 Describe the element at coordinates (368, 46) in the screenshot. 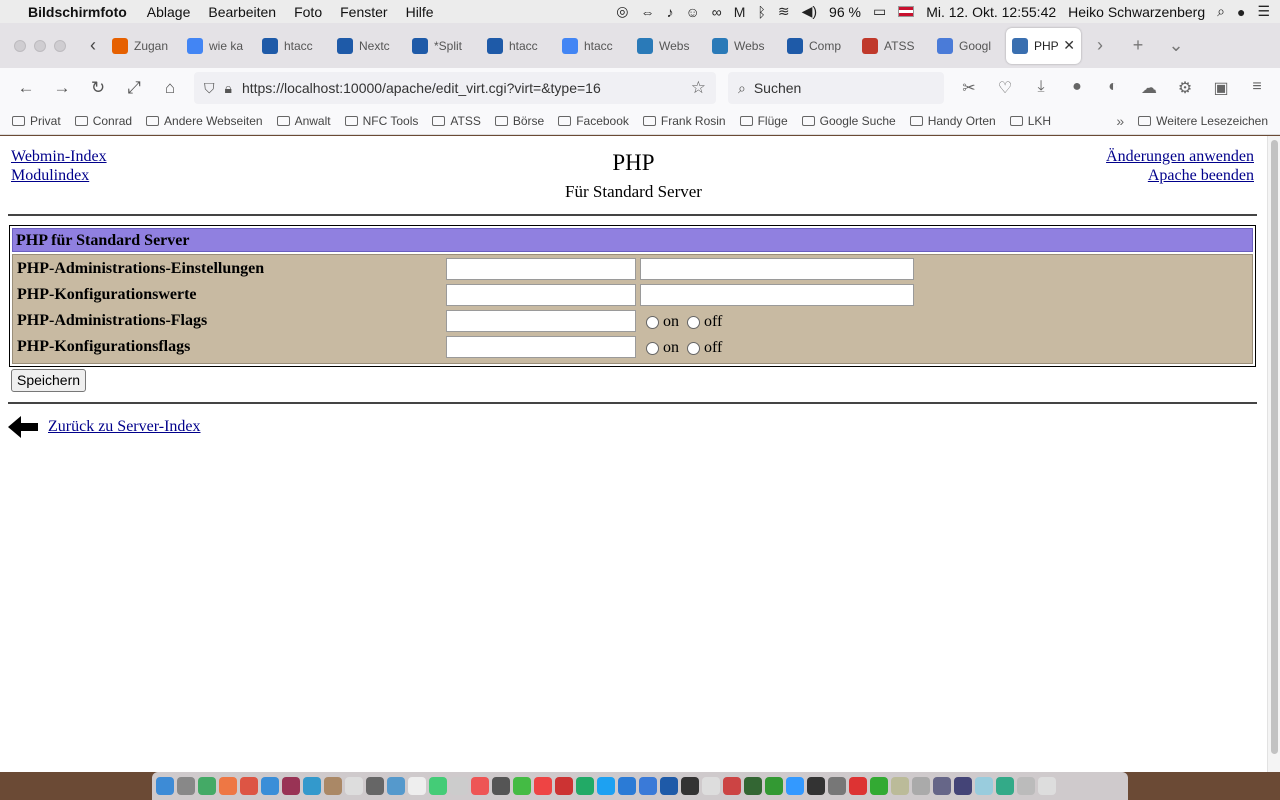

I see `tab-3: Nextc` at that location.